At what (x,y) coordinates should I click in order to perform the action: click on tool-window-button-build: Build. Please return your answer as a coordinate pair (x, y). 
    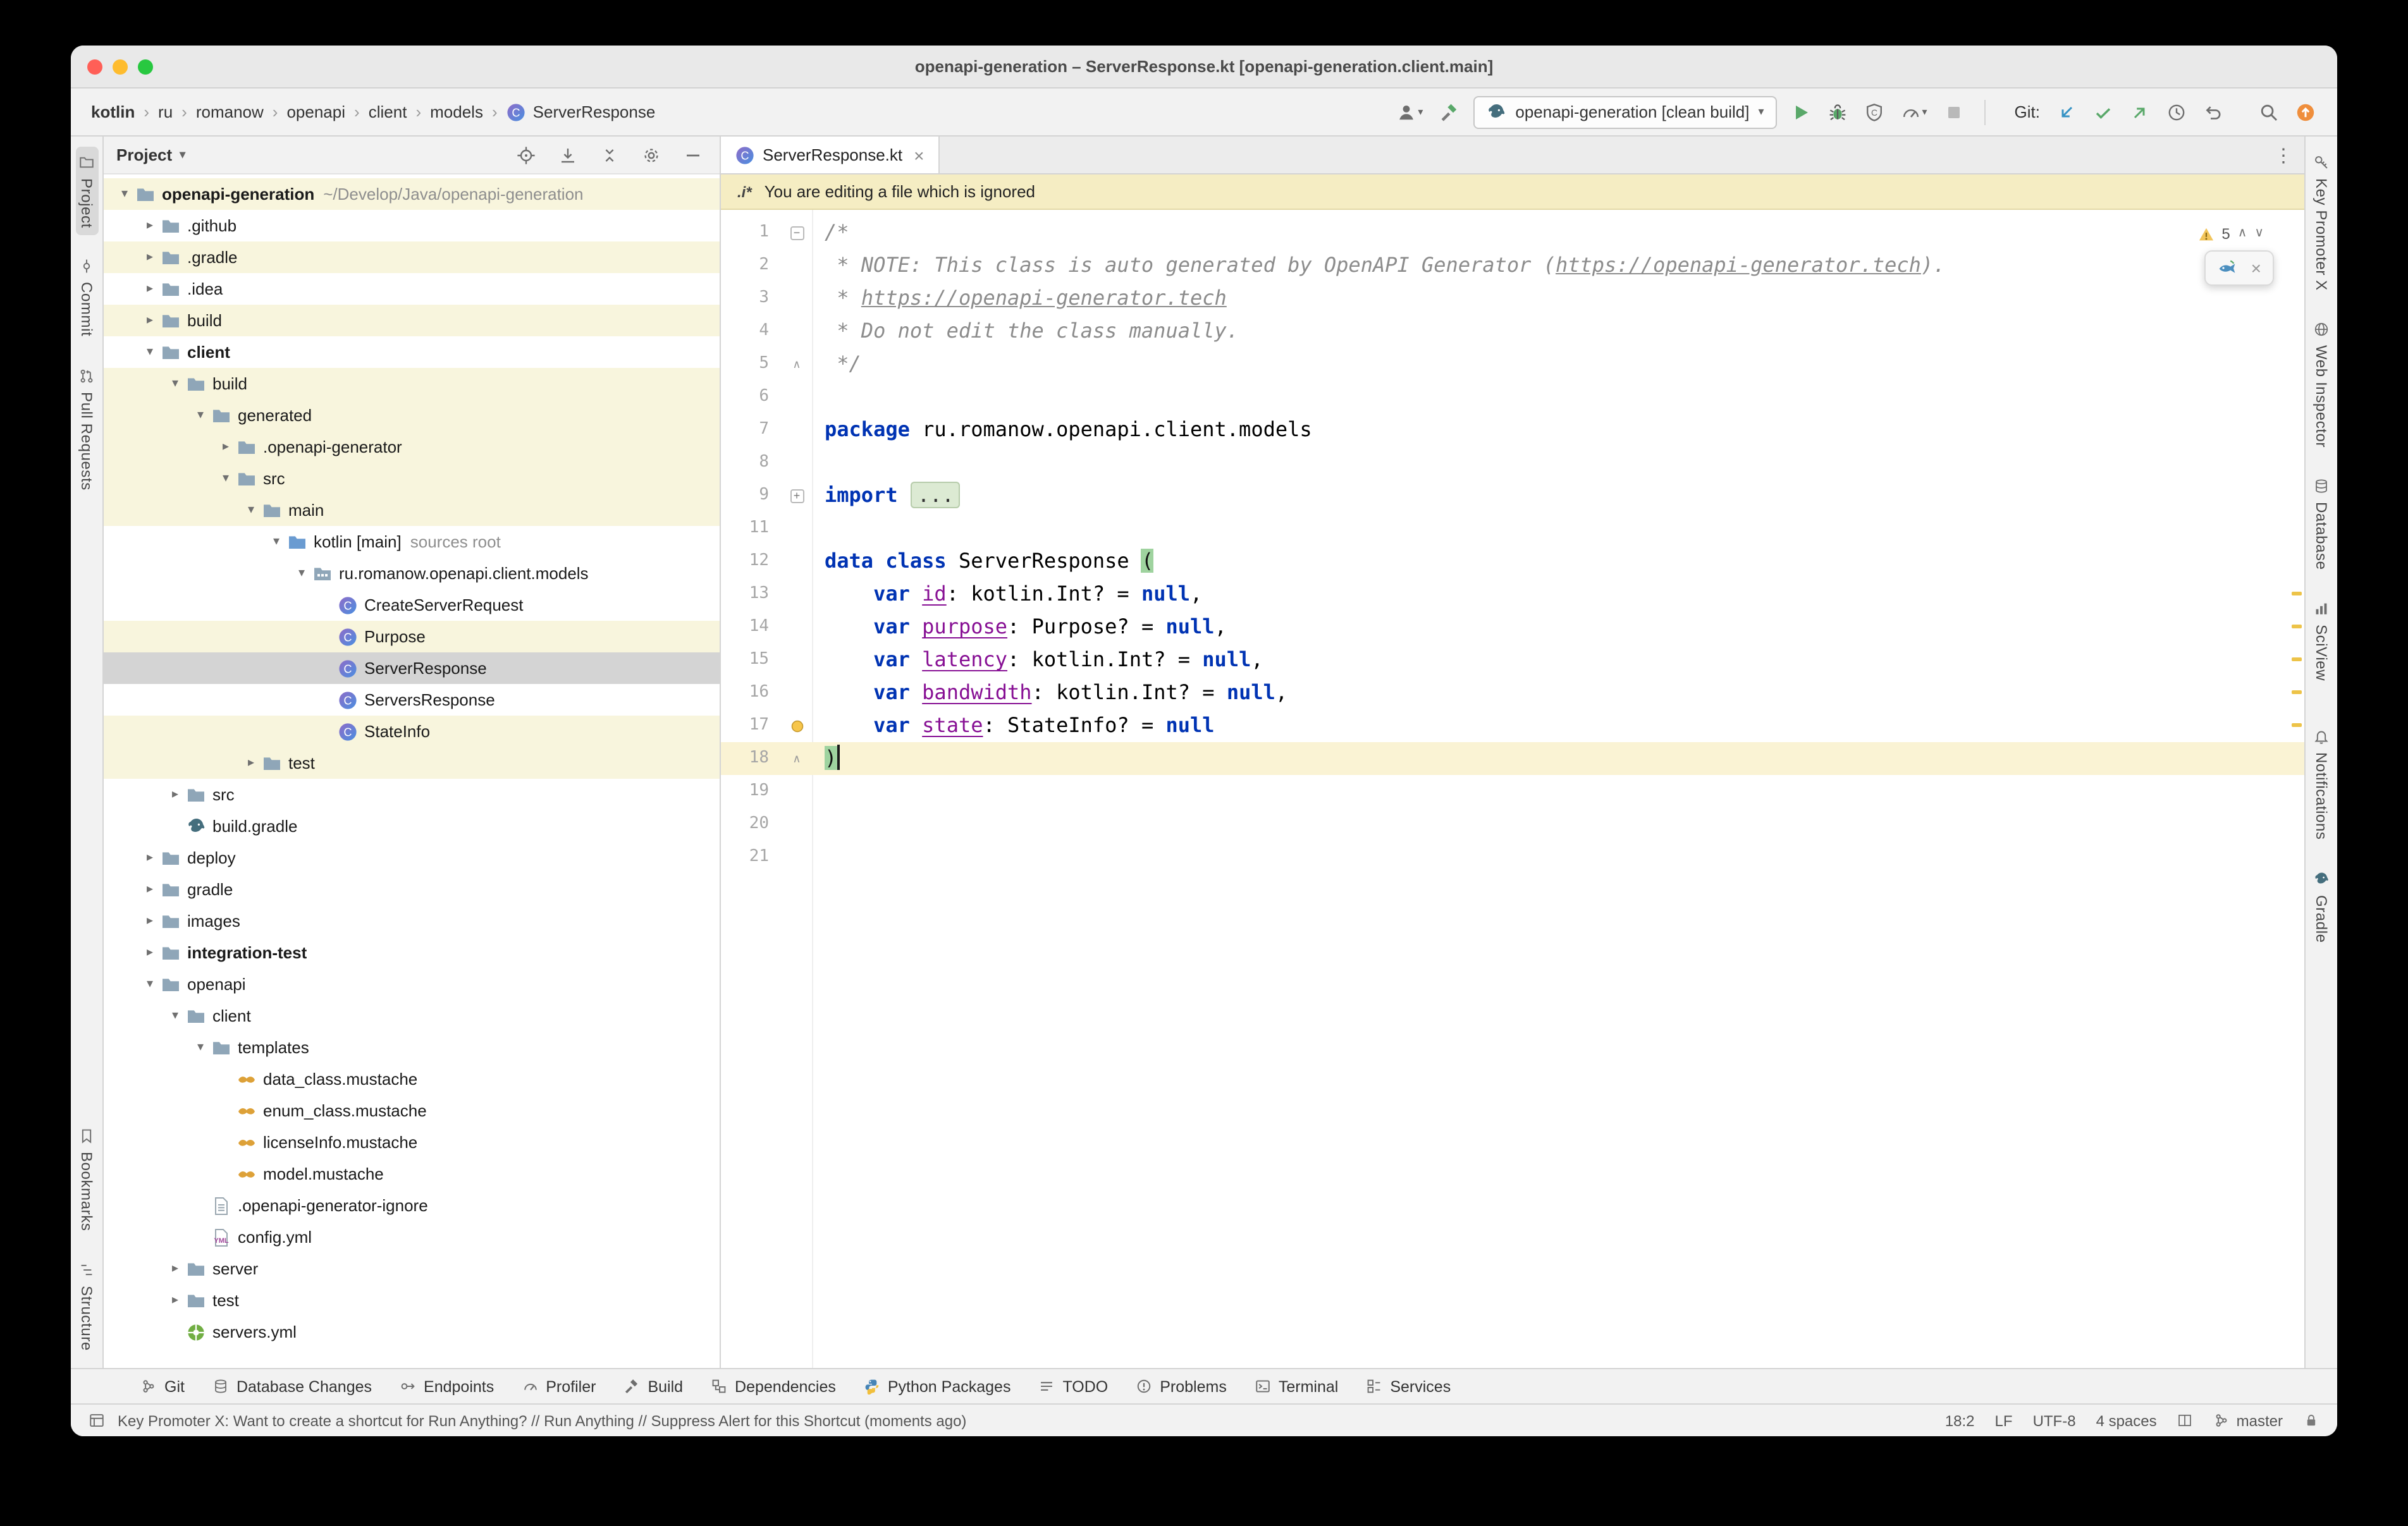
    Looking at the image, I should click on (653, 1386).